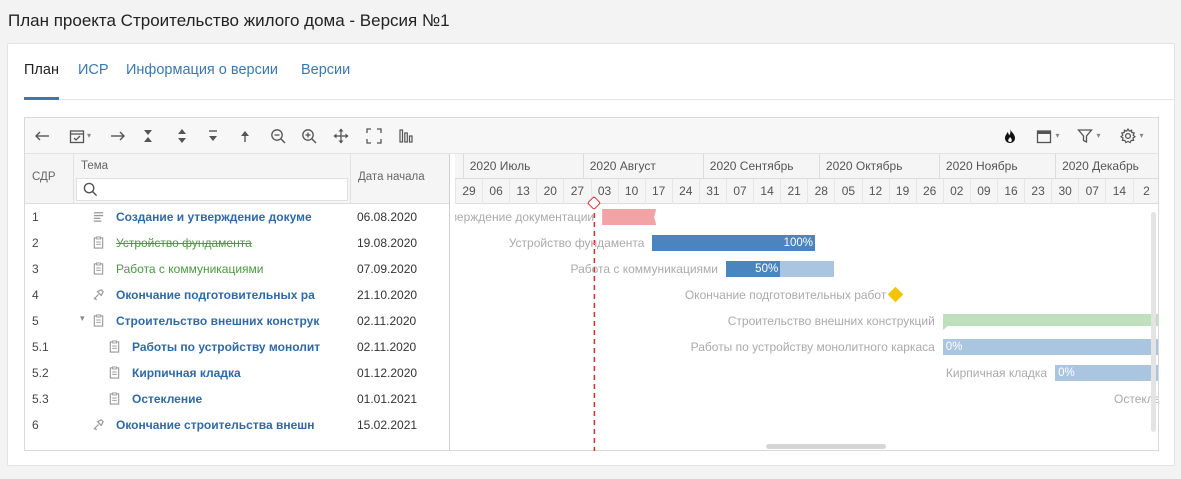 The width and height of the screenshot is (1181, 479). Describe the element at coordinates (591, 136) in the screenshot. I see `gantt-toolbar: ▾ ▾ ▾ ▾` at that location.